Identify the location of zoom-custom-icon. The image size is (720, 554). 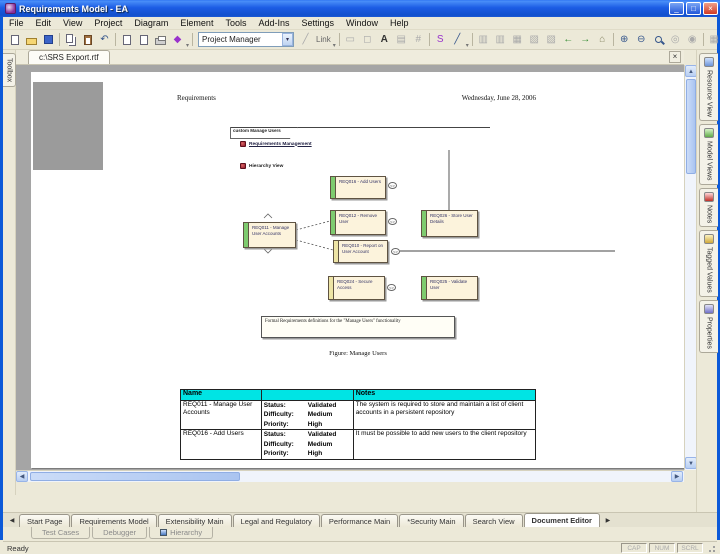
(658, 40).